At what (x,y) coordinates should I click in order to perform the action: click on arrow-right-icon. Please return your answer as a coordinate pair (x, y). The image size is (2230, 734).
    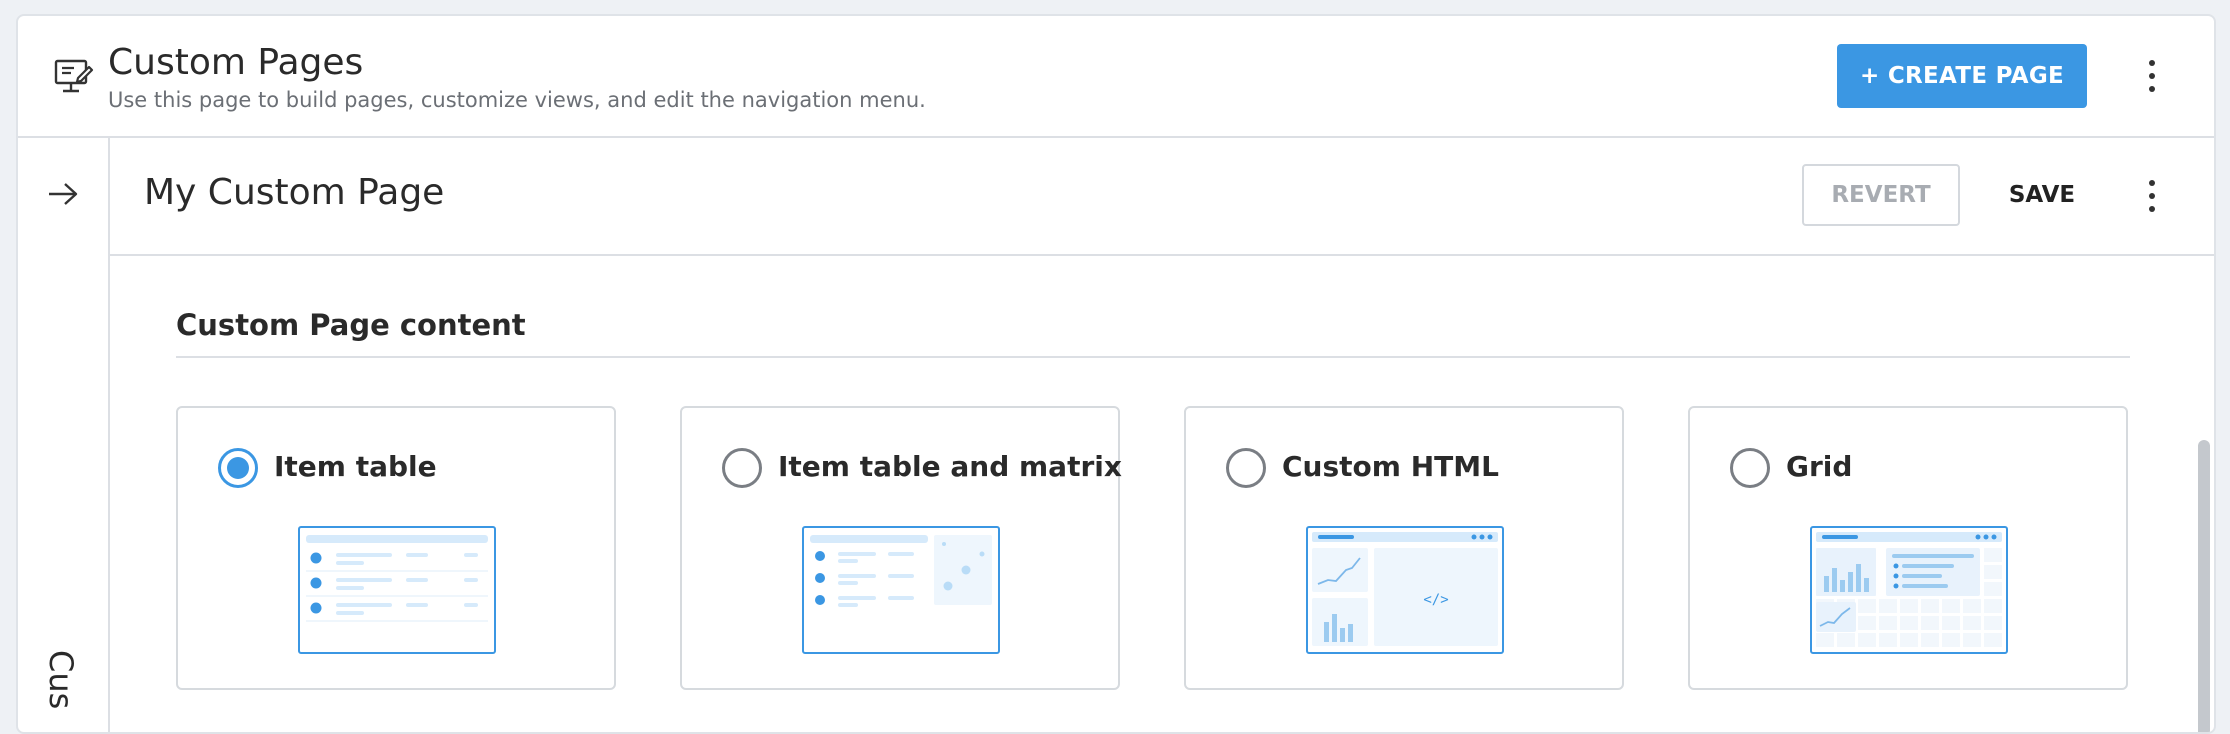
    Looking at the image, I should click on (63, 194).